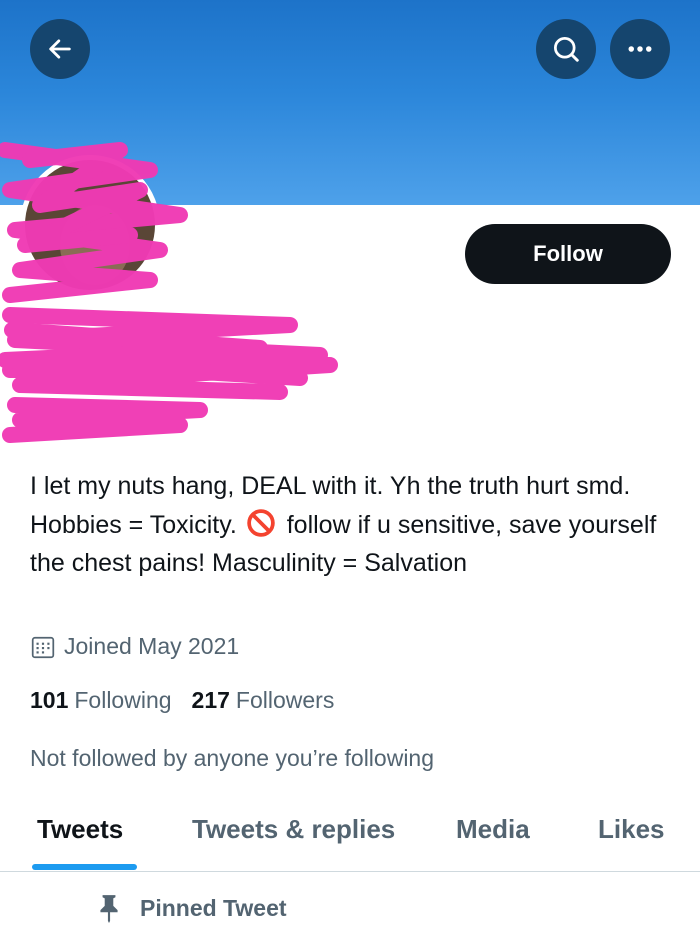  I want to click on arrow-left-icon, so click(60, 49).